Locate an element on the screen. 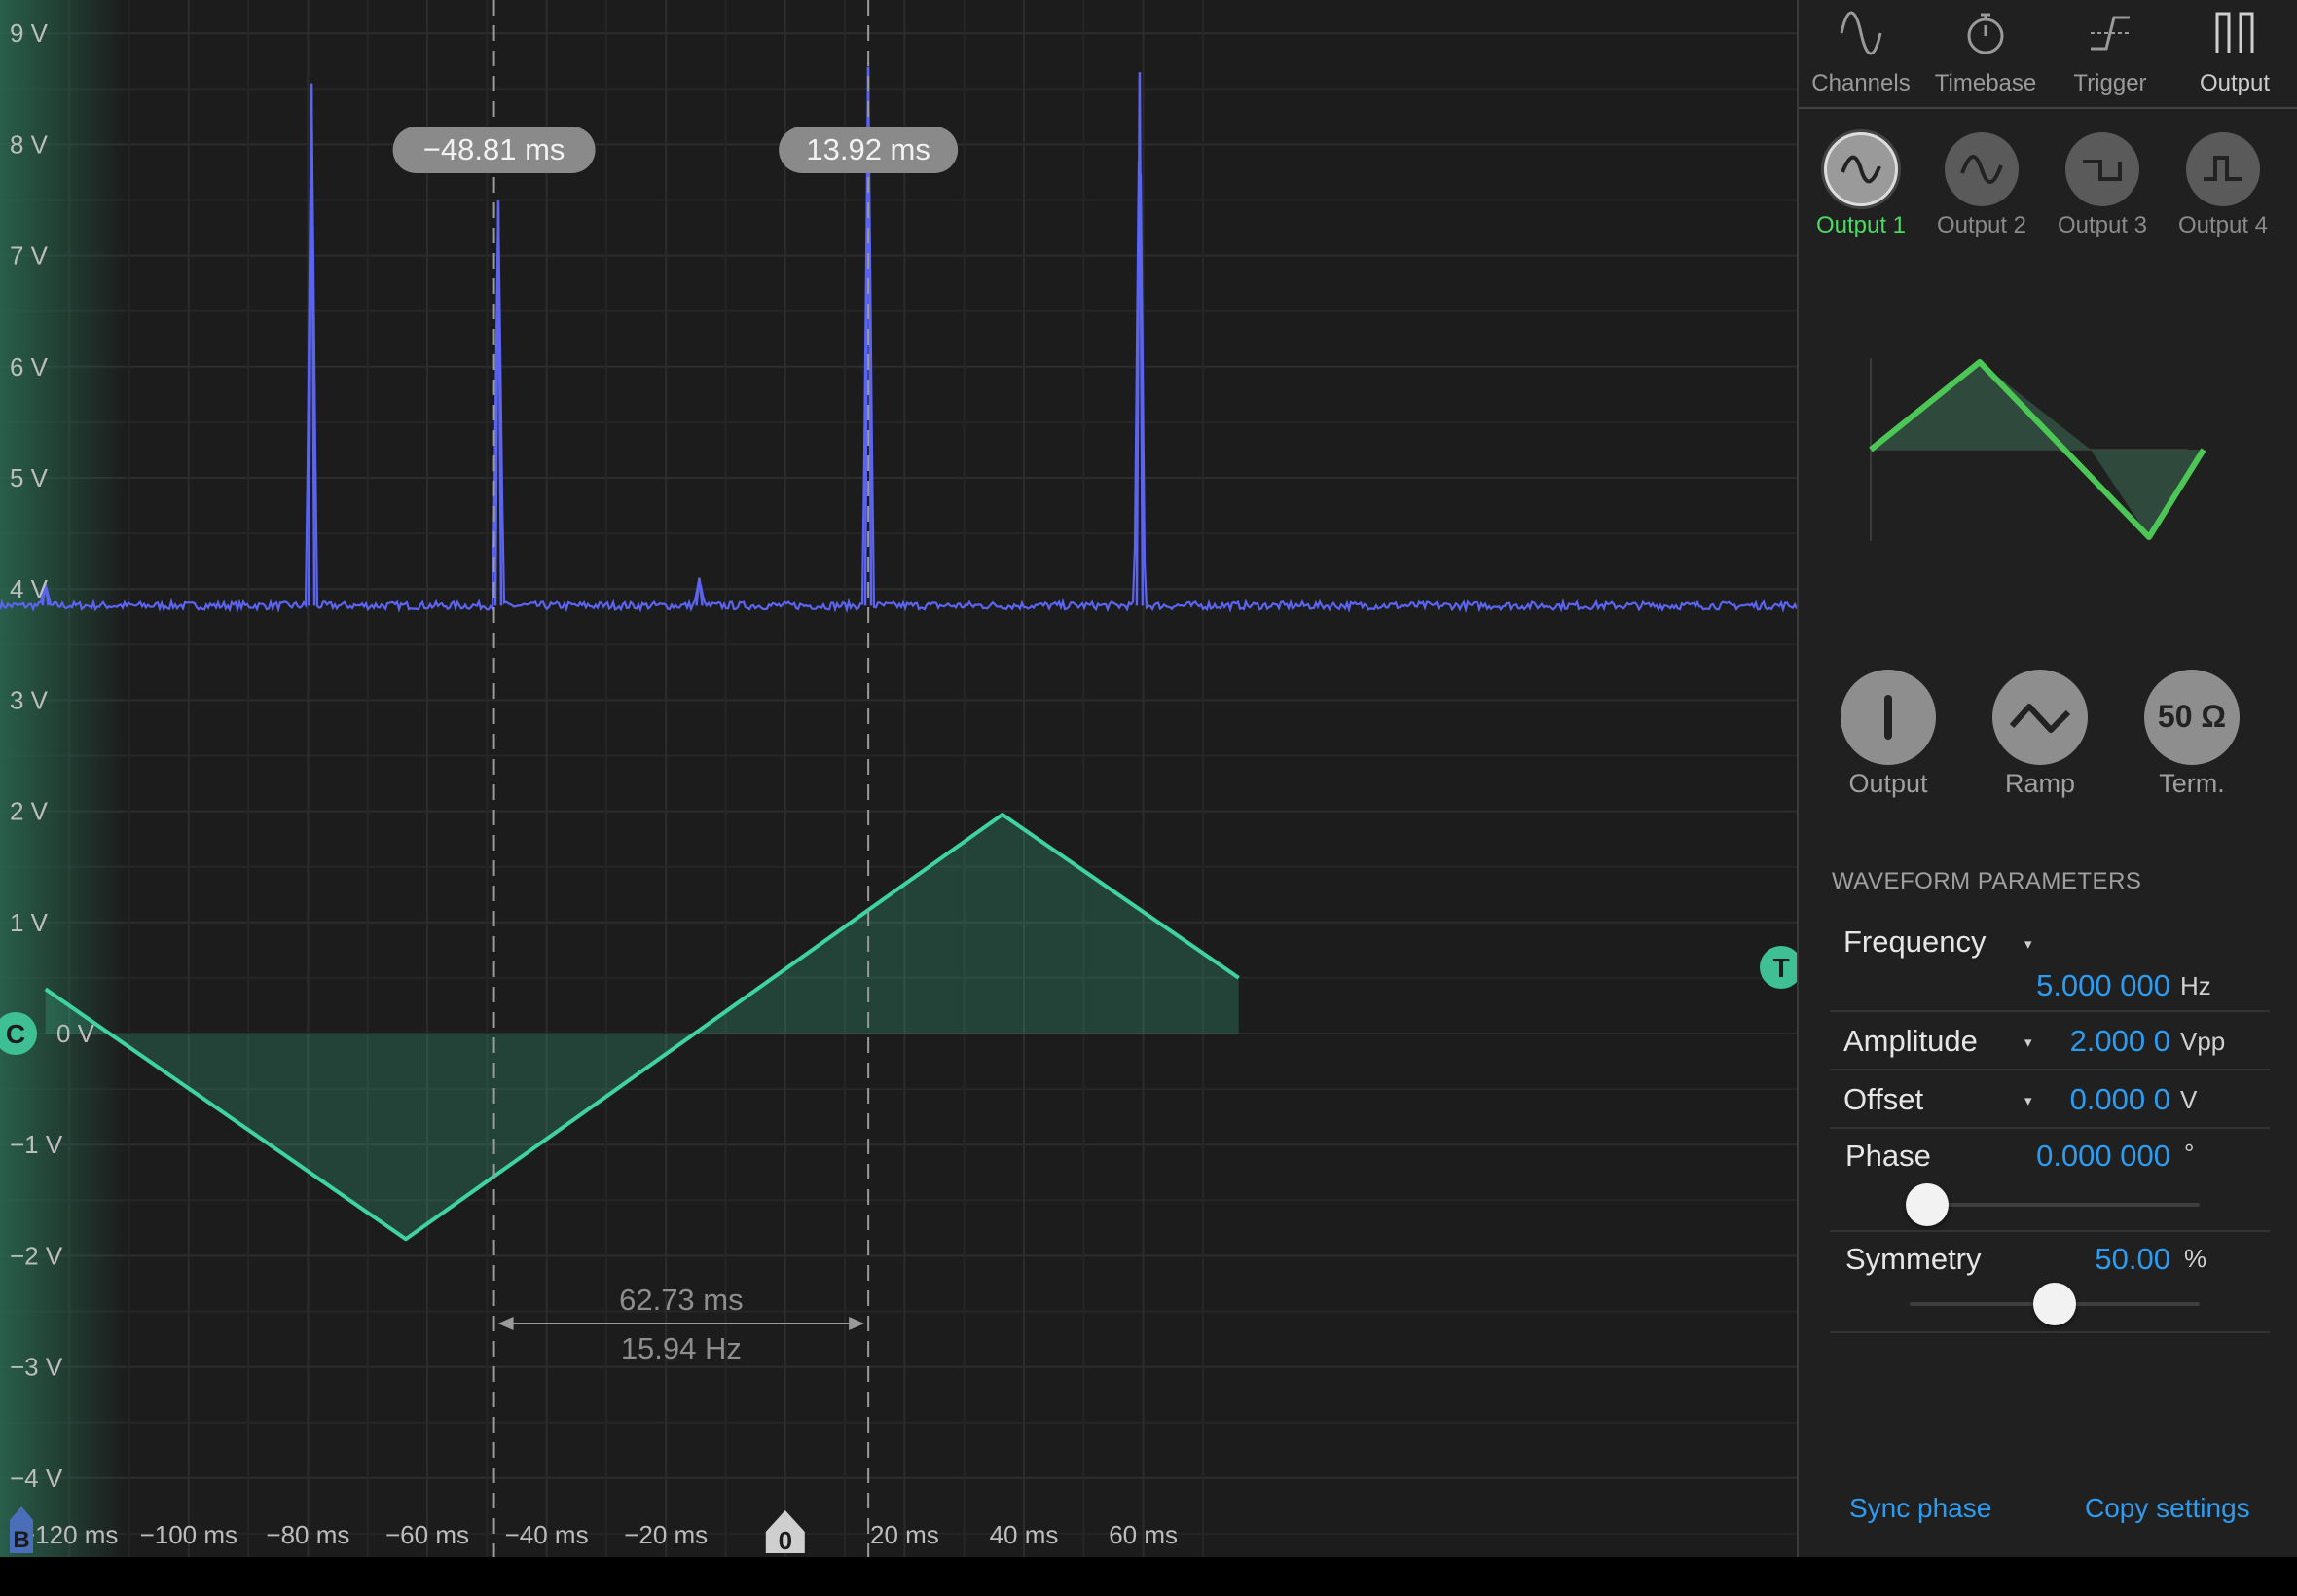 Image resolution: width=2297 pixels, height=1596 pixels. y-tick-label: 1 V is located at coordinates (30, 922).